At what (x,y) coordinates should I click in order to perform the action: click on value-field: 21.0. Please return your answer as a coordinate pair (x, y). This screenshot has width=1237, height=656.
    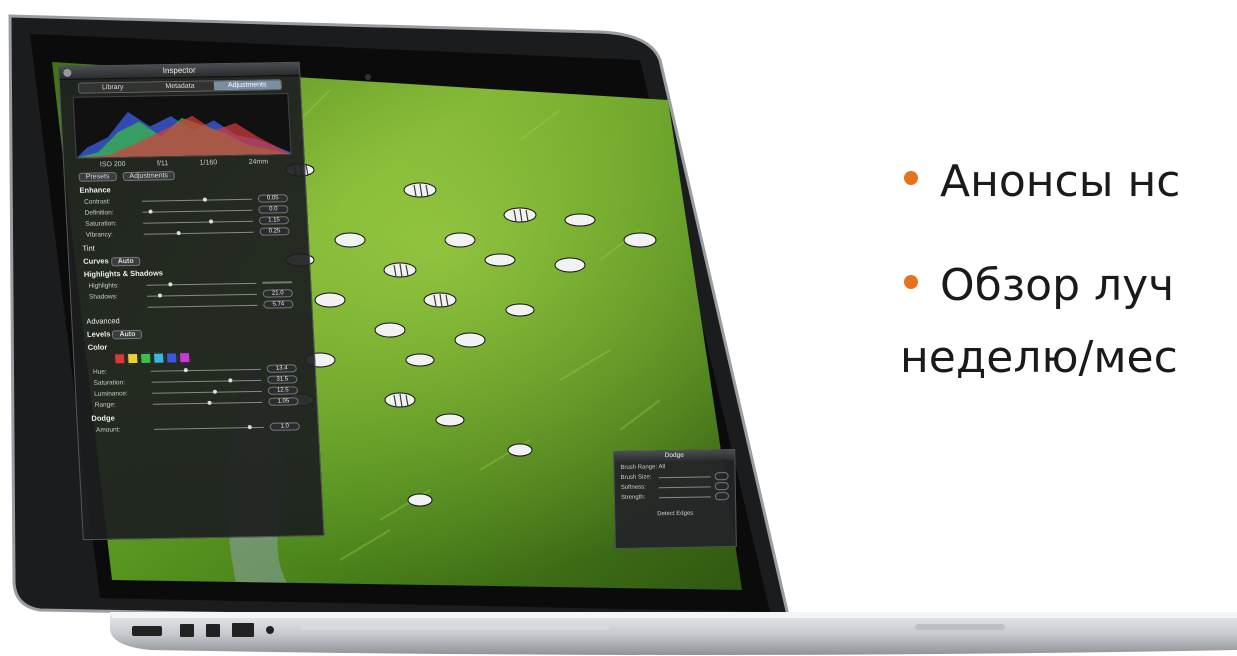
    Looking at the image, I should click on (277, 293).